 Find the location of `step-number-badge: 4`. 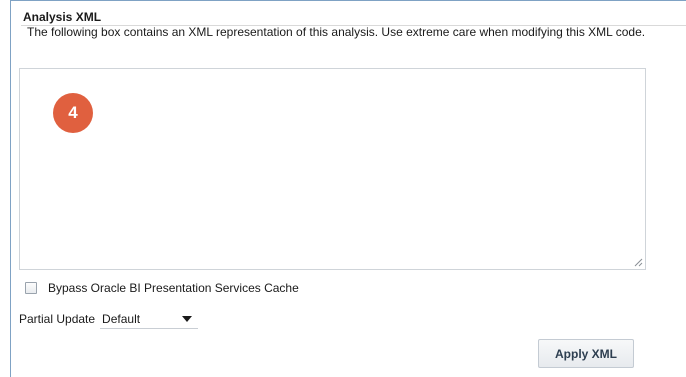

step-number-badge: 4 is located at coordinates (73, 113).